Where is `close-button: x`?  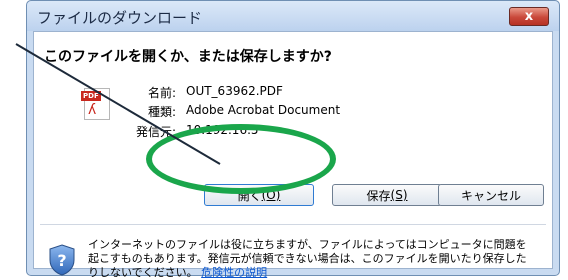 close-button: x is located at coordinates (529, 16).